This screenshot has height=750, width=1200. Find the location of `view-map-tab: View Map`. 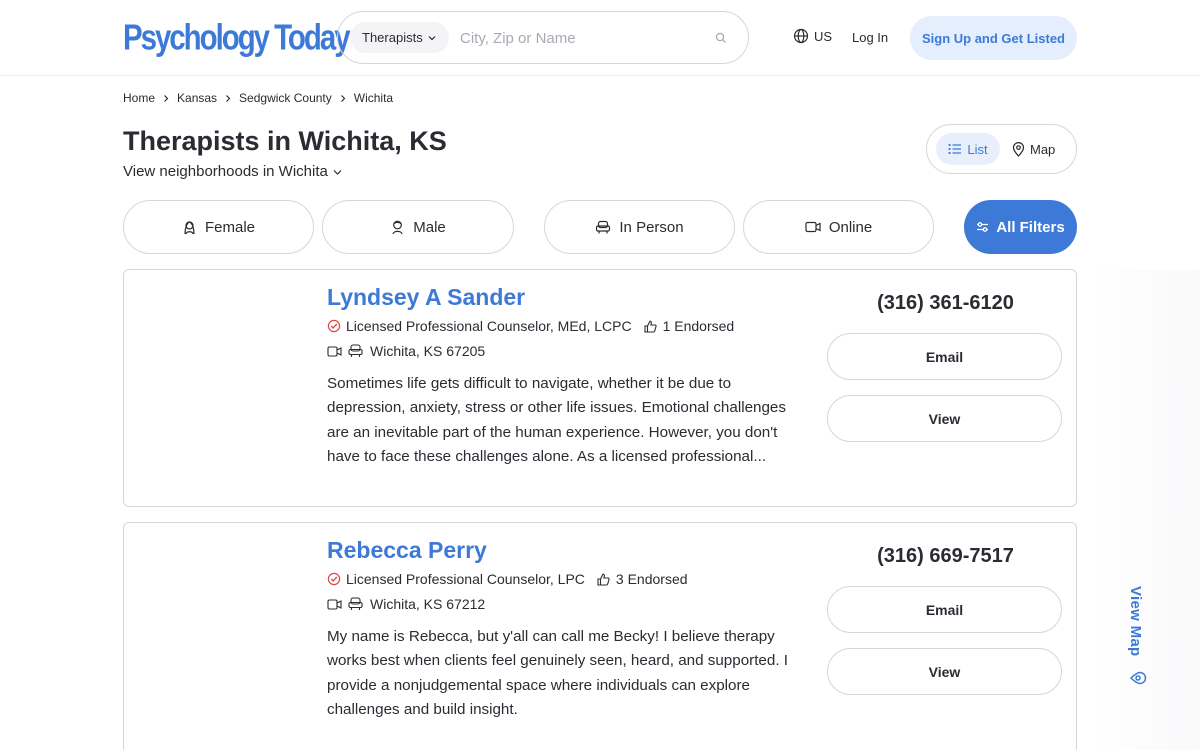

view-map-tab: View Map is located at coordinates (1138, 637).